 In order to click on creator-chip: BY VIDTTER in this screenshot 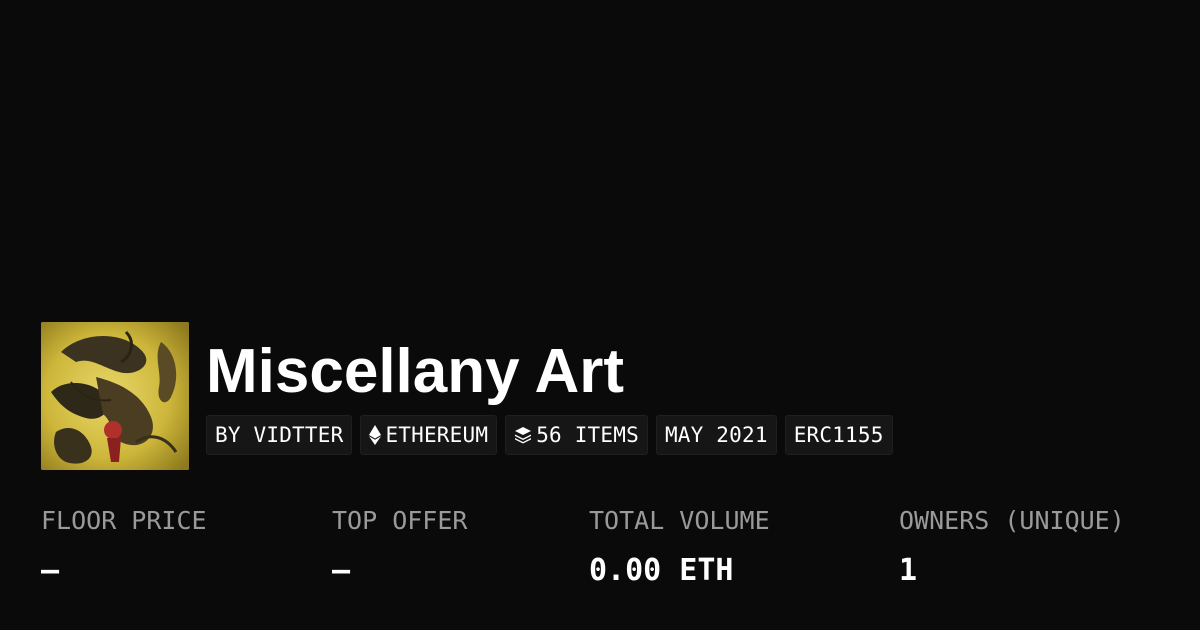, I will do `click(279, 435)`.